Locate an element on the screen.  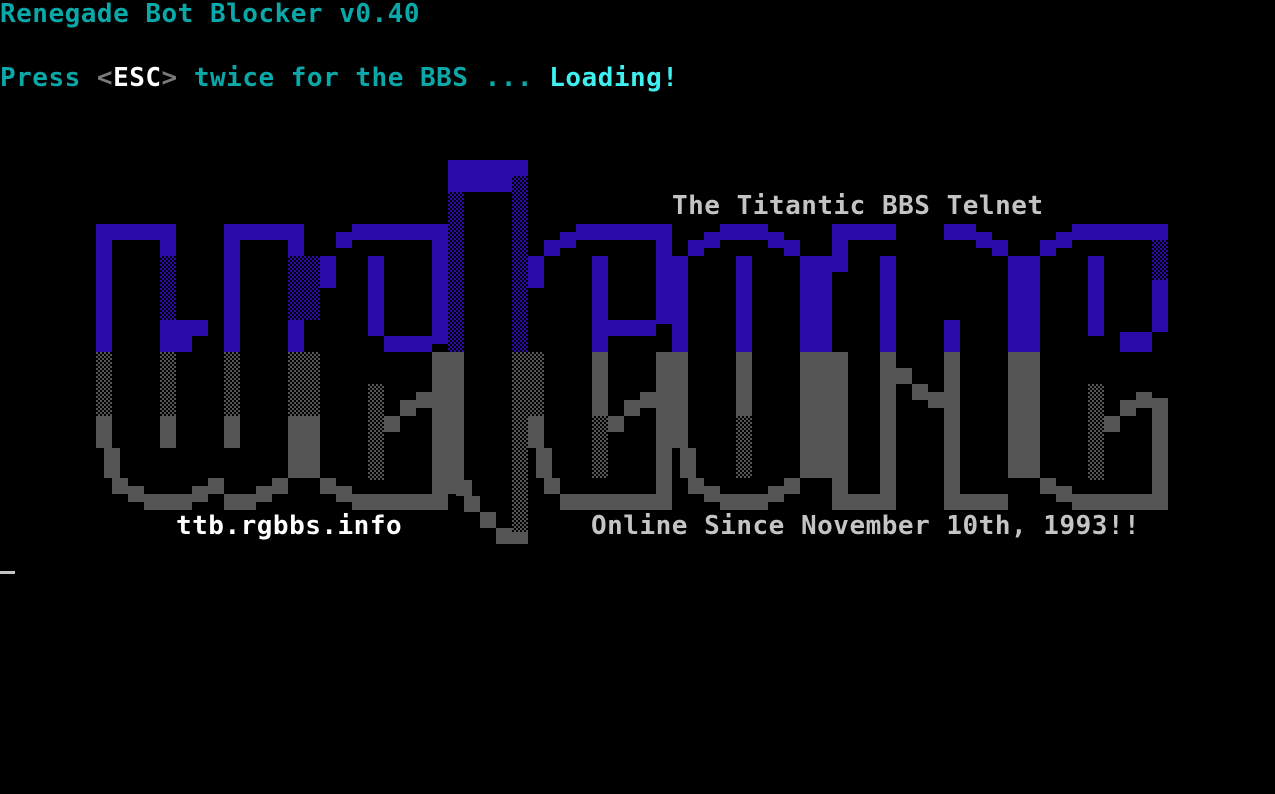
bbs-url: ttb.rgbbs.info is located at coordinates (289, 526).